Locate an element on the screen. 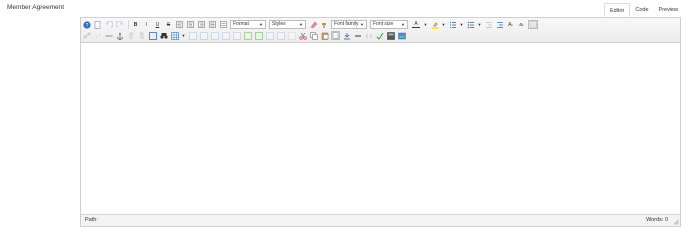 The height and width of the screenshot is (240, 688). toolbar-row-2: ▼ is located at coordinates (245, 35).